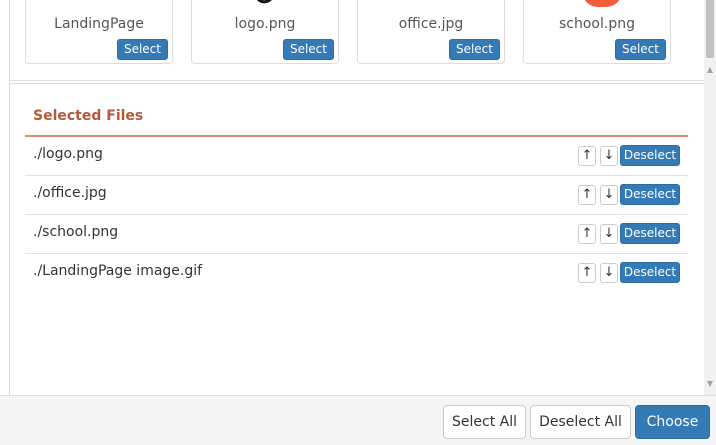 The width and height of the screenshot is (716, 445). I want to click on file-card-name: school.png, so click(597, 24).